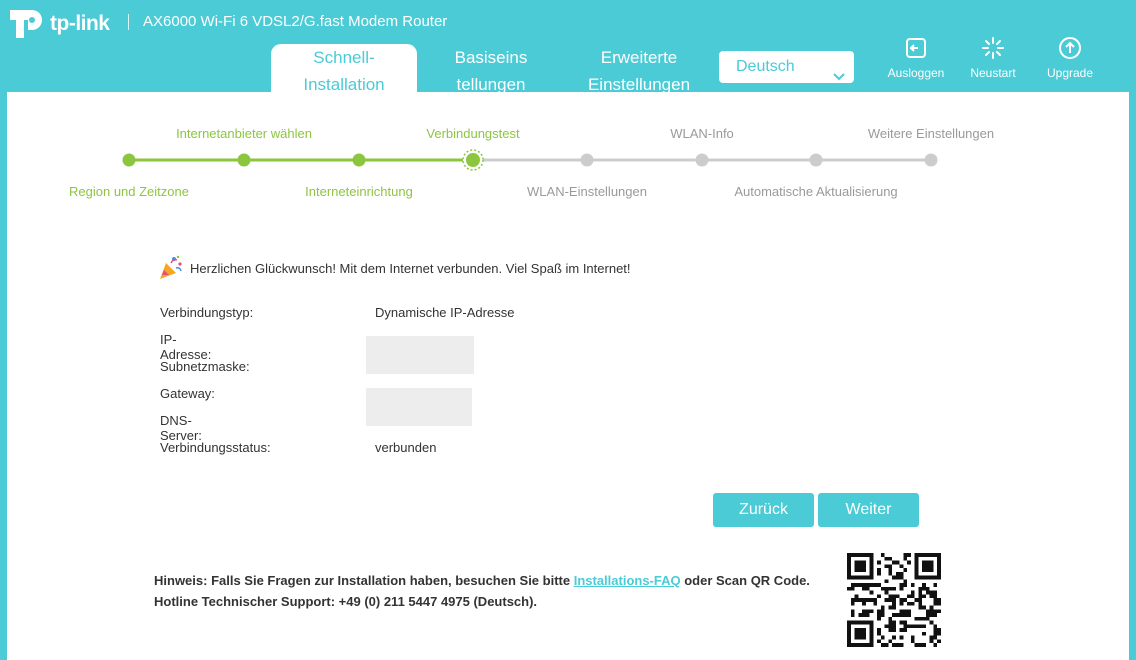 The width and height of the screenshot is (1136, 660). I want to click on next-button: Weiter, so click(868, 510).